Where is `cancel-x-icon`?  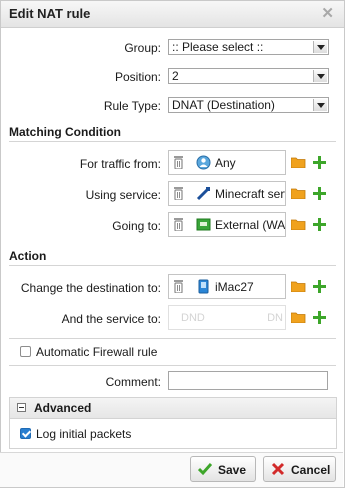
cancel-x-icon is located at coordinates (278, 469).